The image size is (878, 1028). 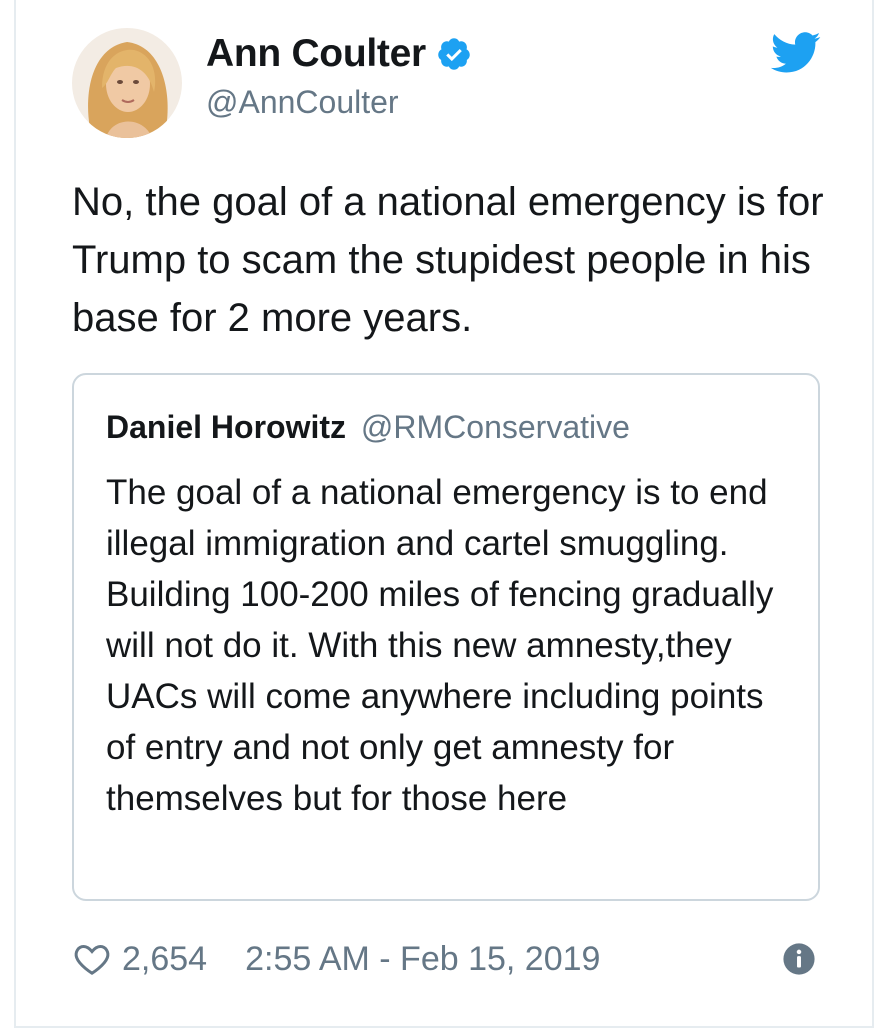 I want to click on author-display-name: Ann Coulter, so click(x=316, y=54).